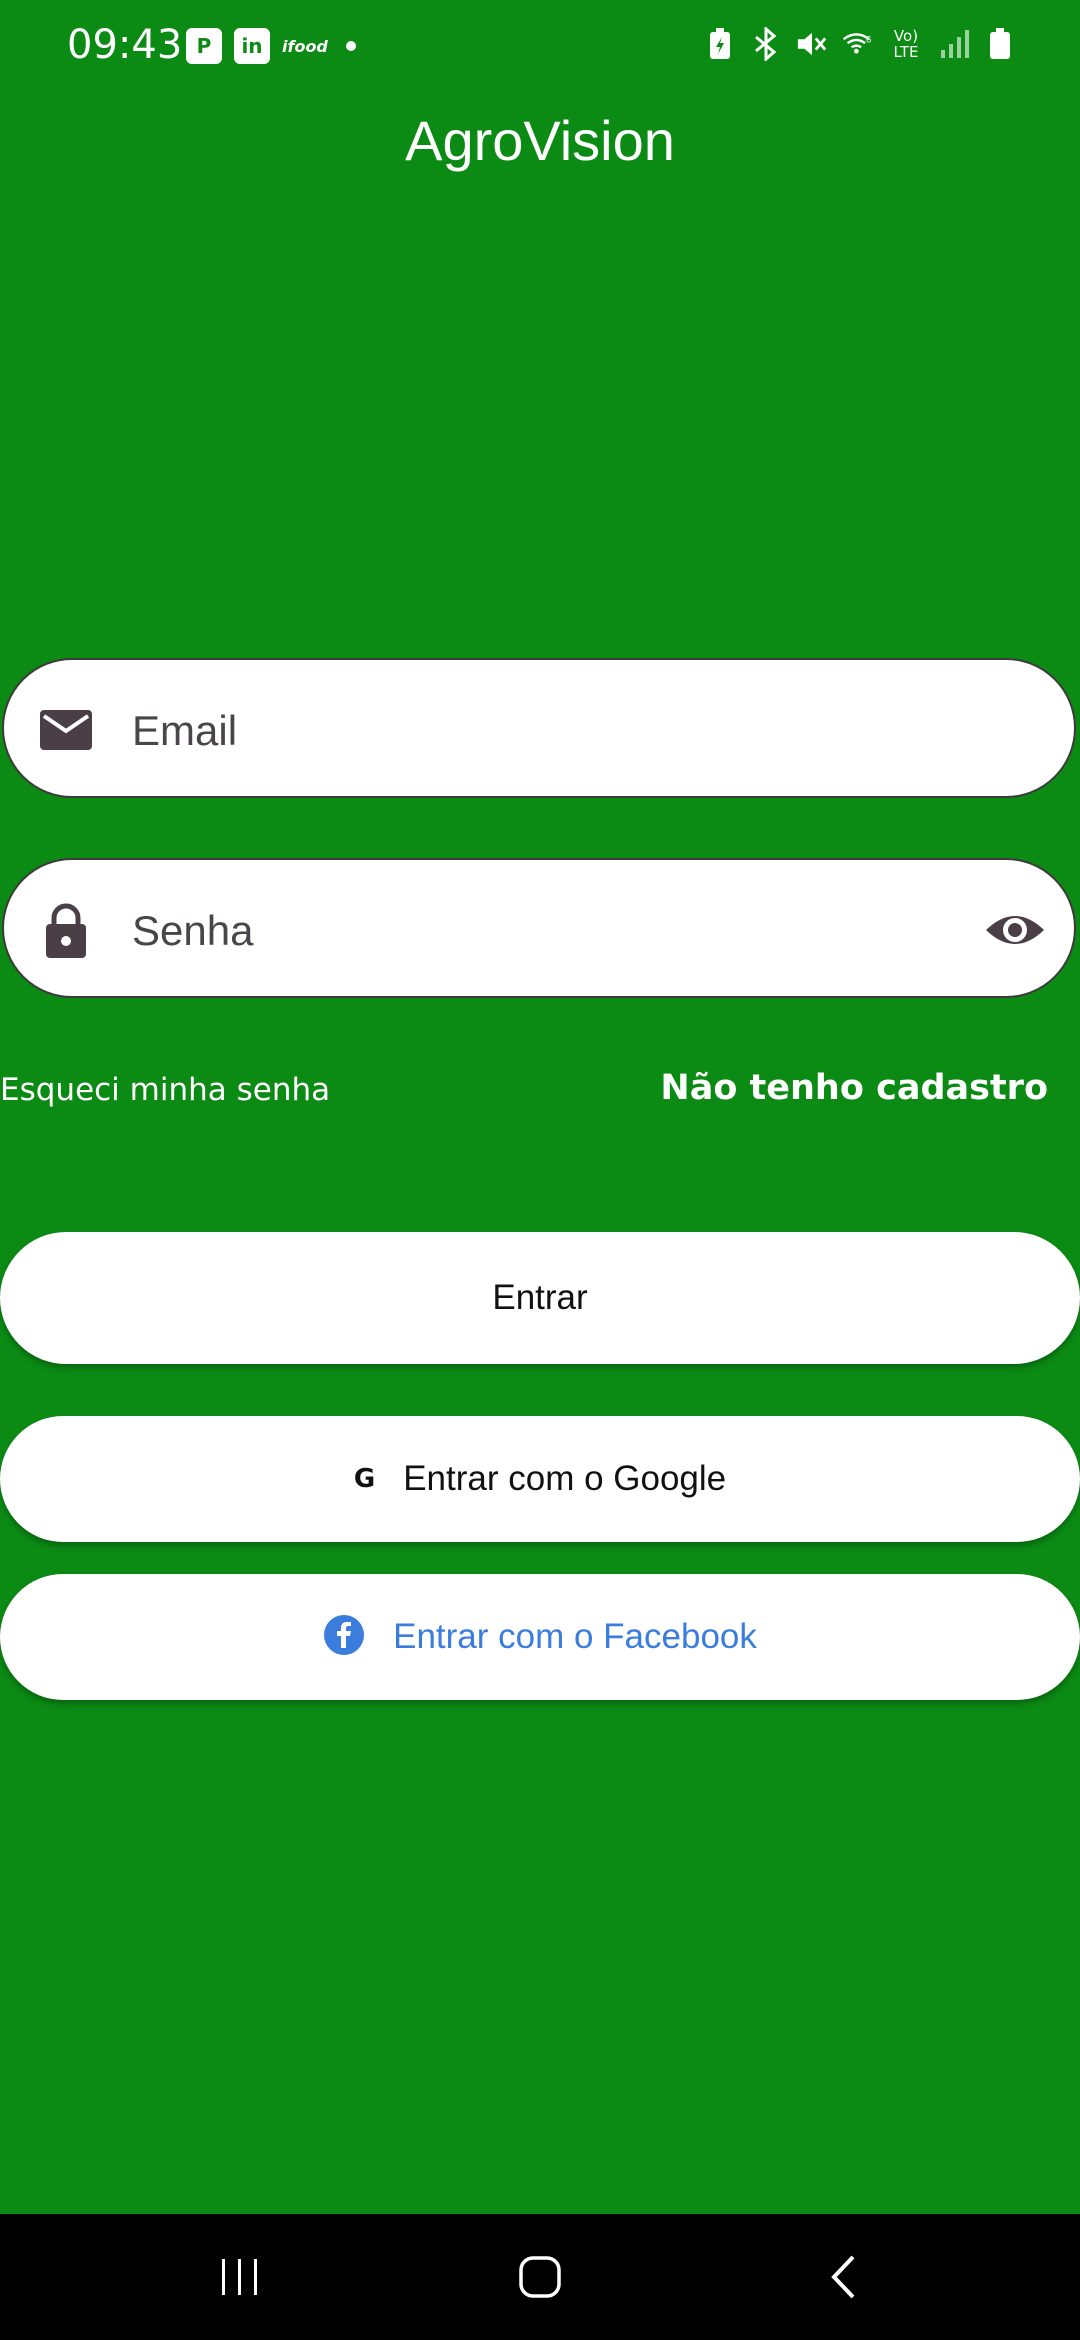  Describe the element at coordinates (844, 2277) in the screenshot. I see `back-icon` at that location.